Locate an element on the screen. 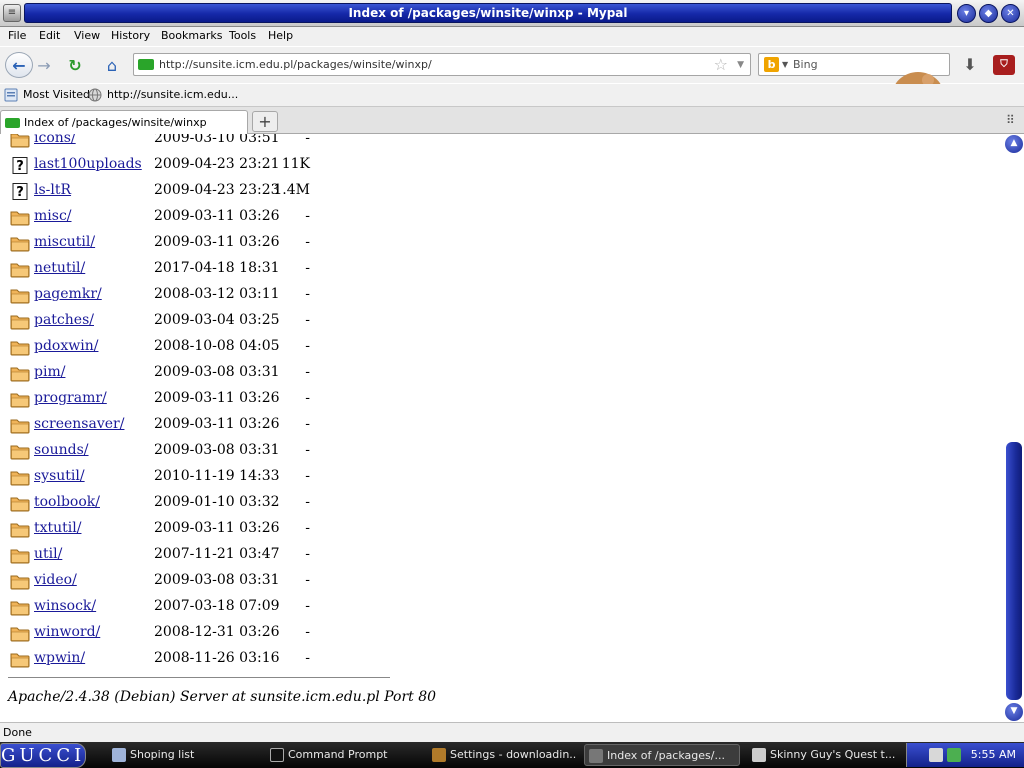  tab-index-of: Index of /packages/winsite/winxp is located at coordinates (124, 122).